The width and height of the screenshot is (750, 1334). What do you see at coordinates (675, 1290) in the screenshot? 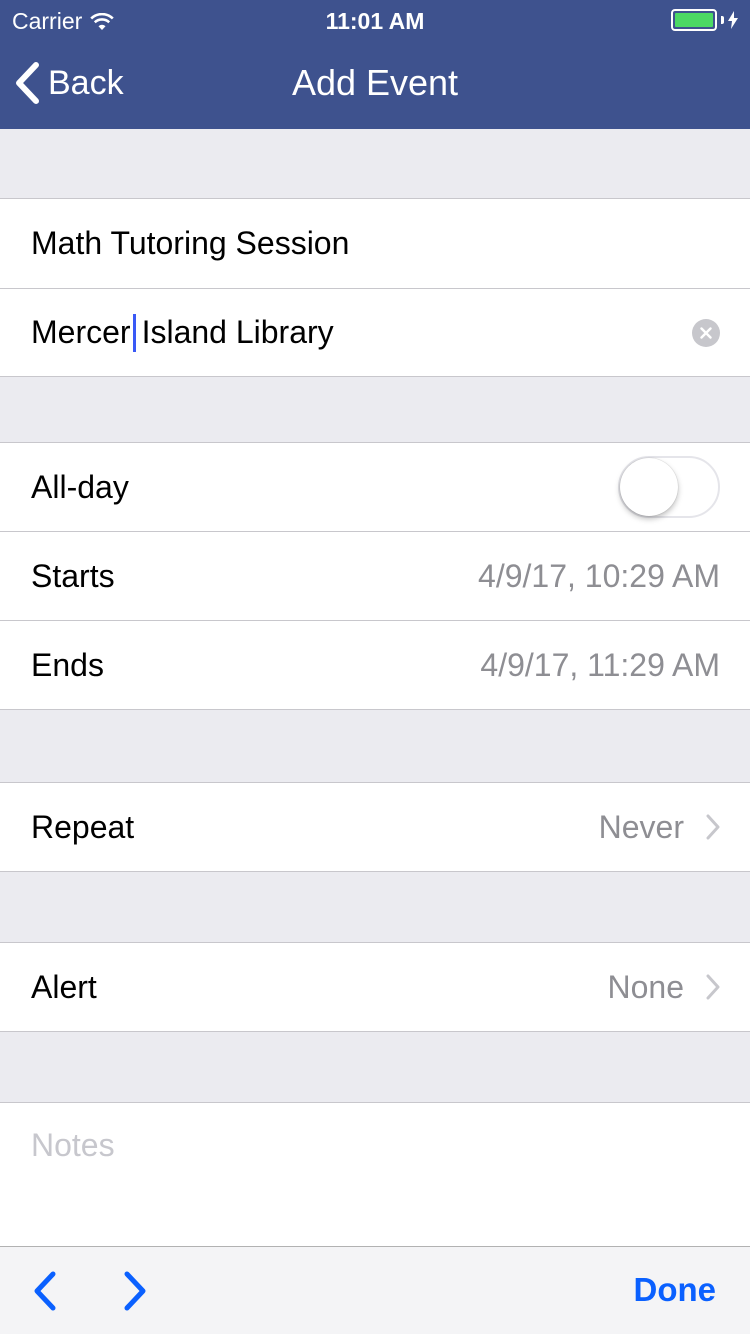
I see `done-button: Done` at bounding box center [675, 1290].